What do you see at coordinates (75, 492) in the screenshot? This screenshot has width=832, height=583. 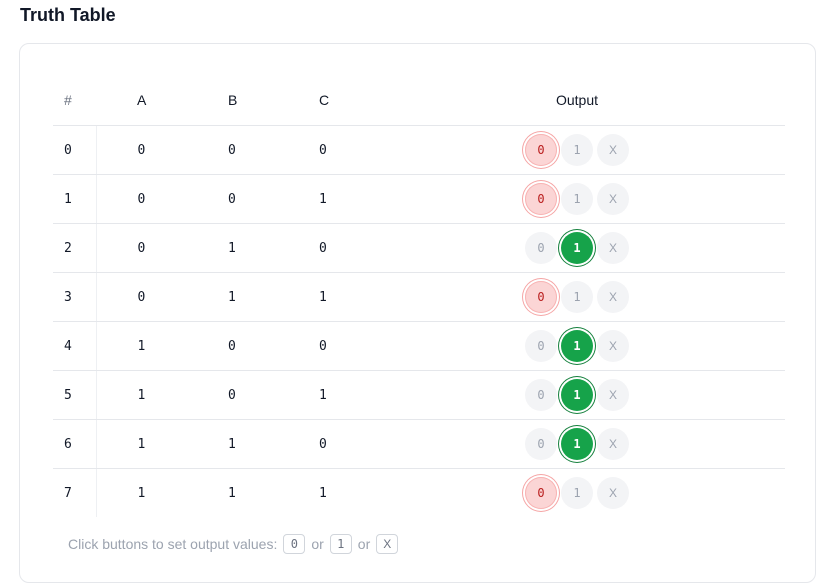 I see `row-index: 7` at bounding box center [75, 492].